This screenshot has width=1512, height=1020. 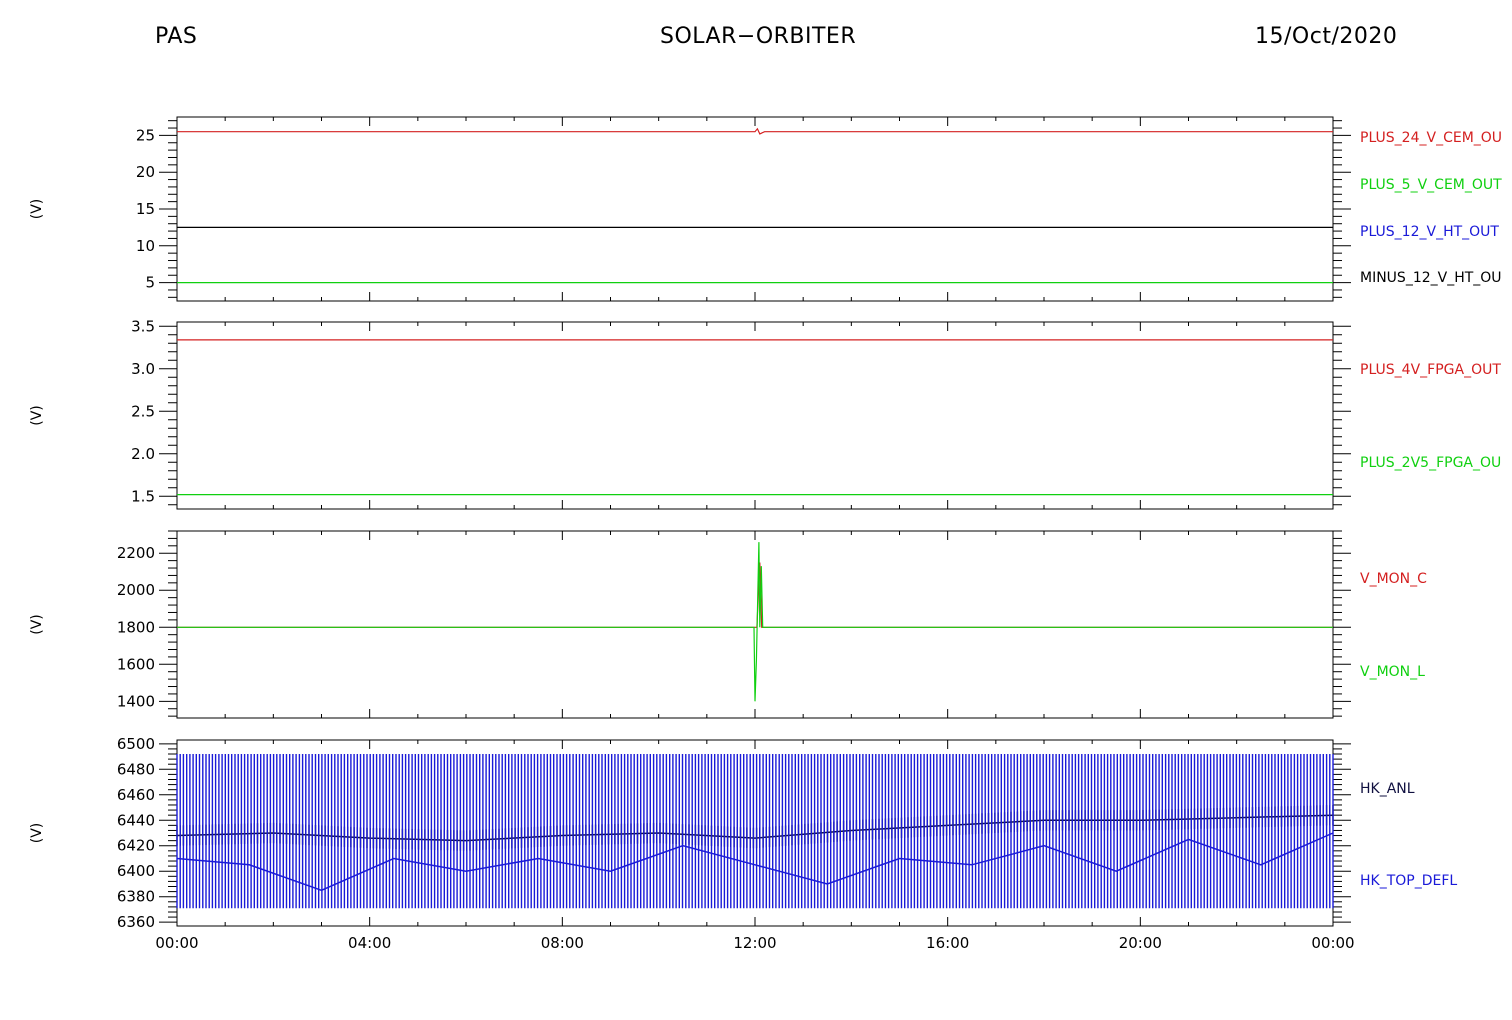 What do you see at coordinates (1140, 943) in the screenshot?
I see `x-tick-label: 20:00` at bounding box center [1140, 943].